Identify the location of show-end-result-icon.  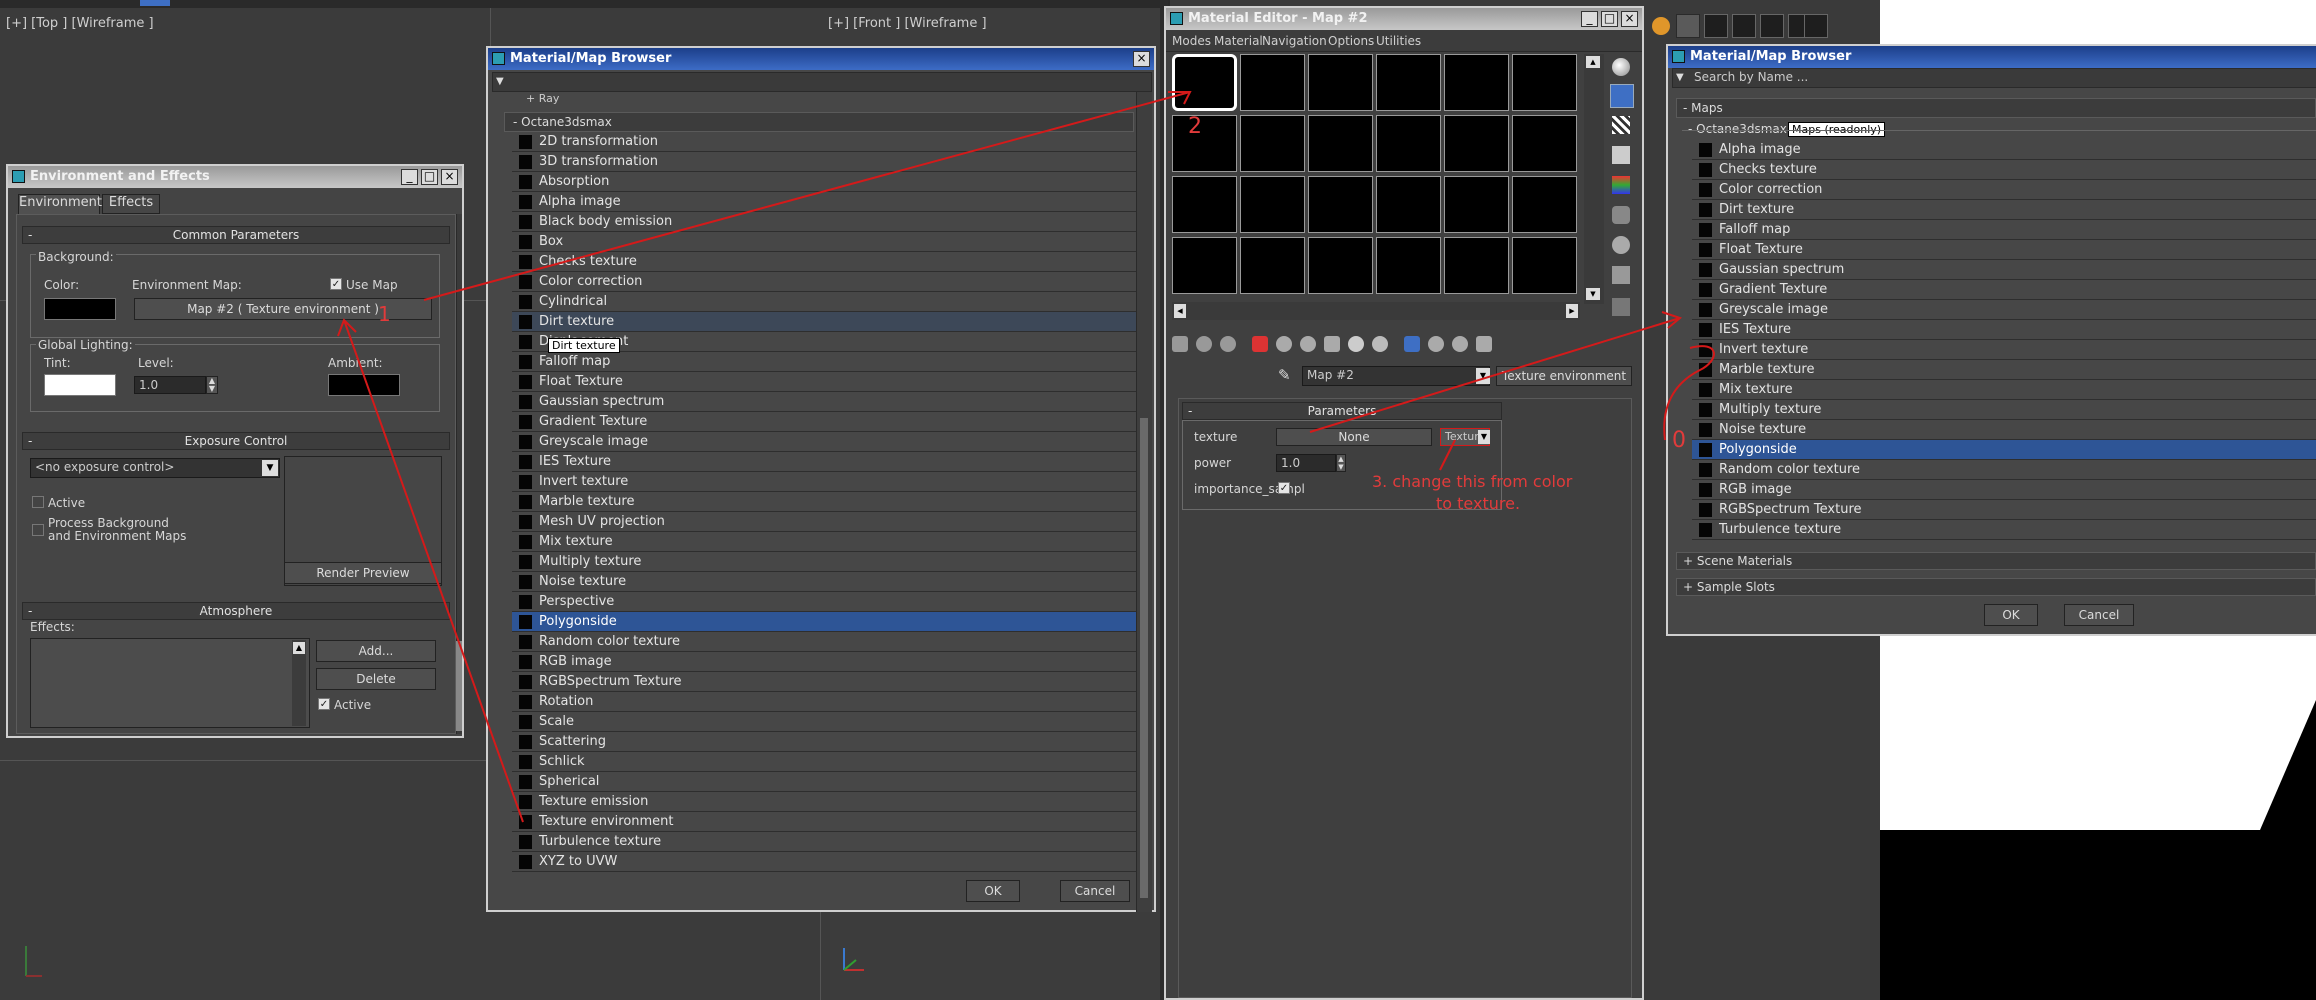
(1412, 344).